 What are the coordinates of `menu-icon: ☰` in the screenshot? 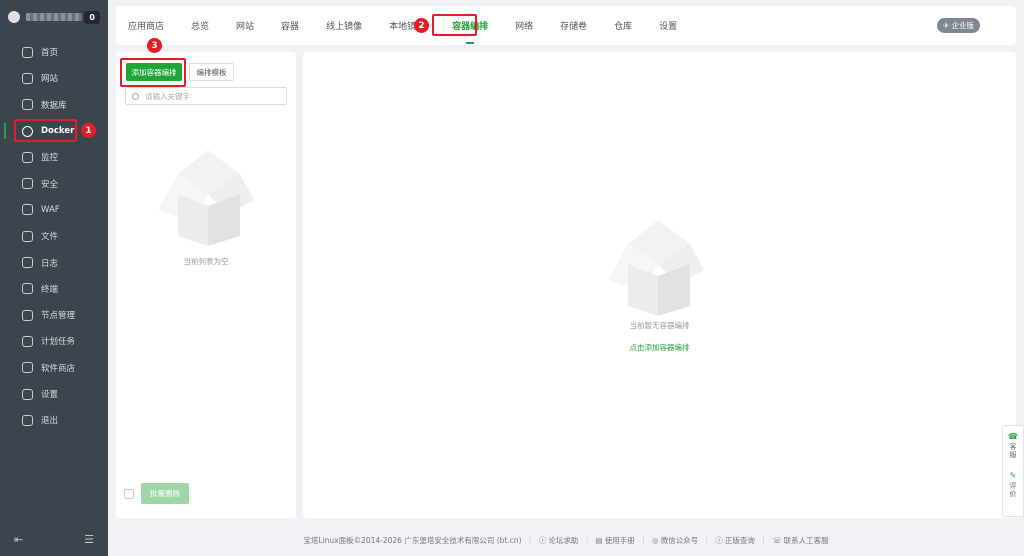 It's located at (89, 539).